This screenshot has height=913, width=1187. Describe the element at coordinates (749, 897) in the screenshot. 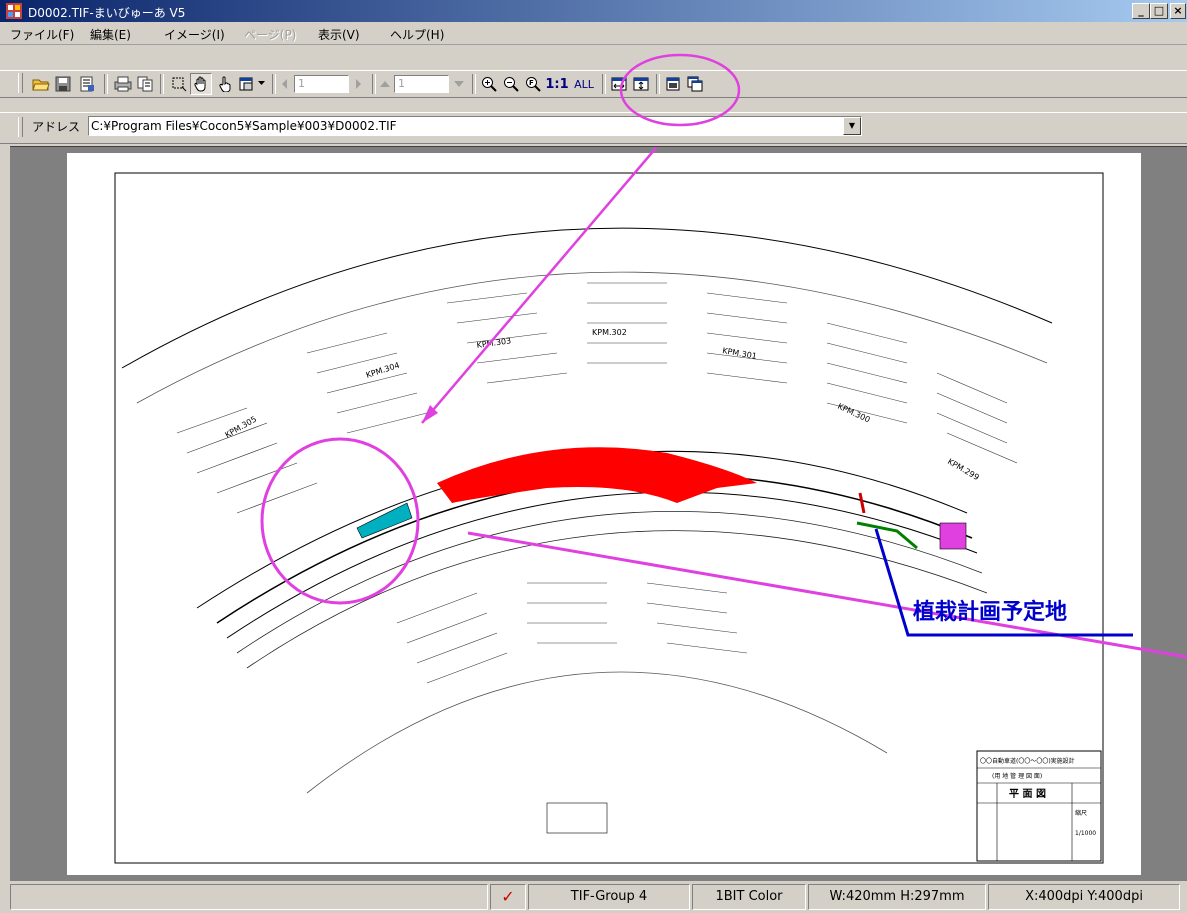

I see `status-color: 1BIT Color` at that location.